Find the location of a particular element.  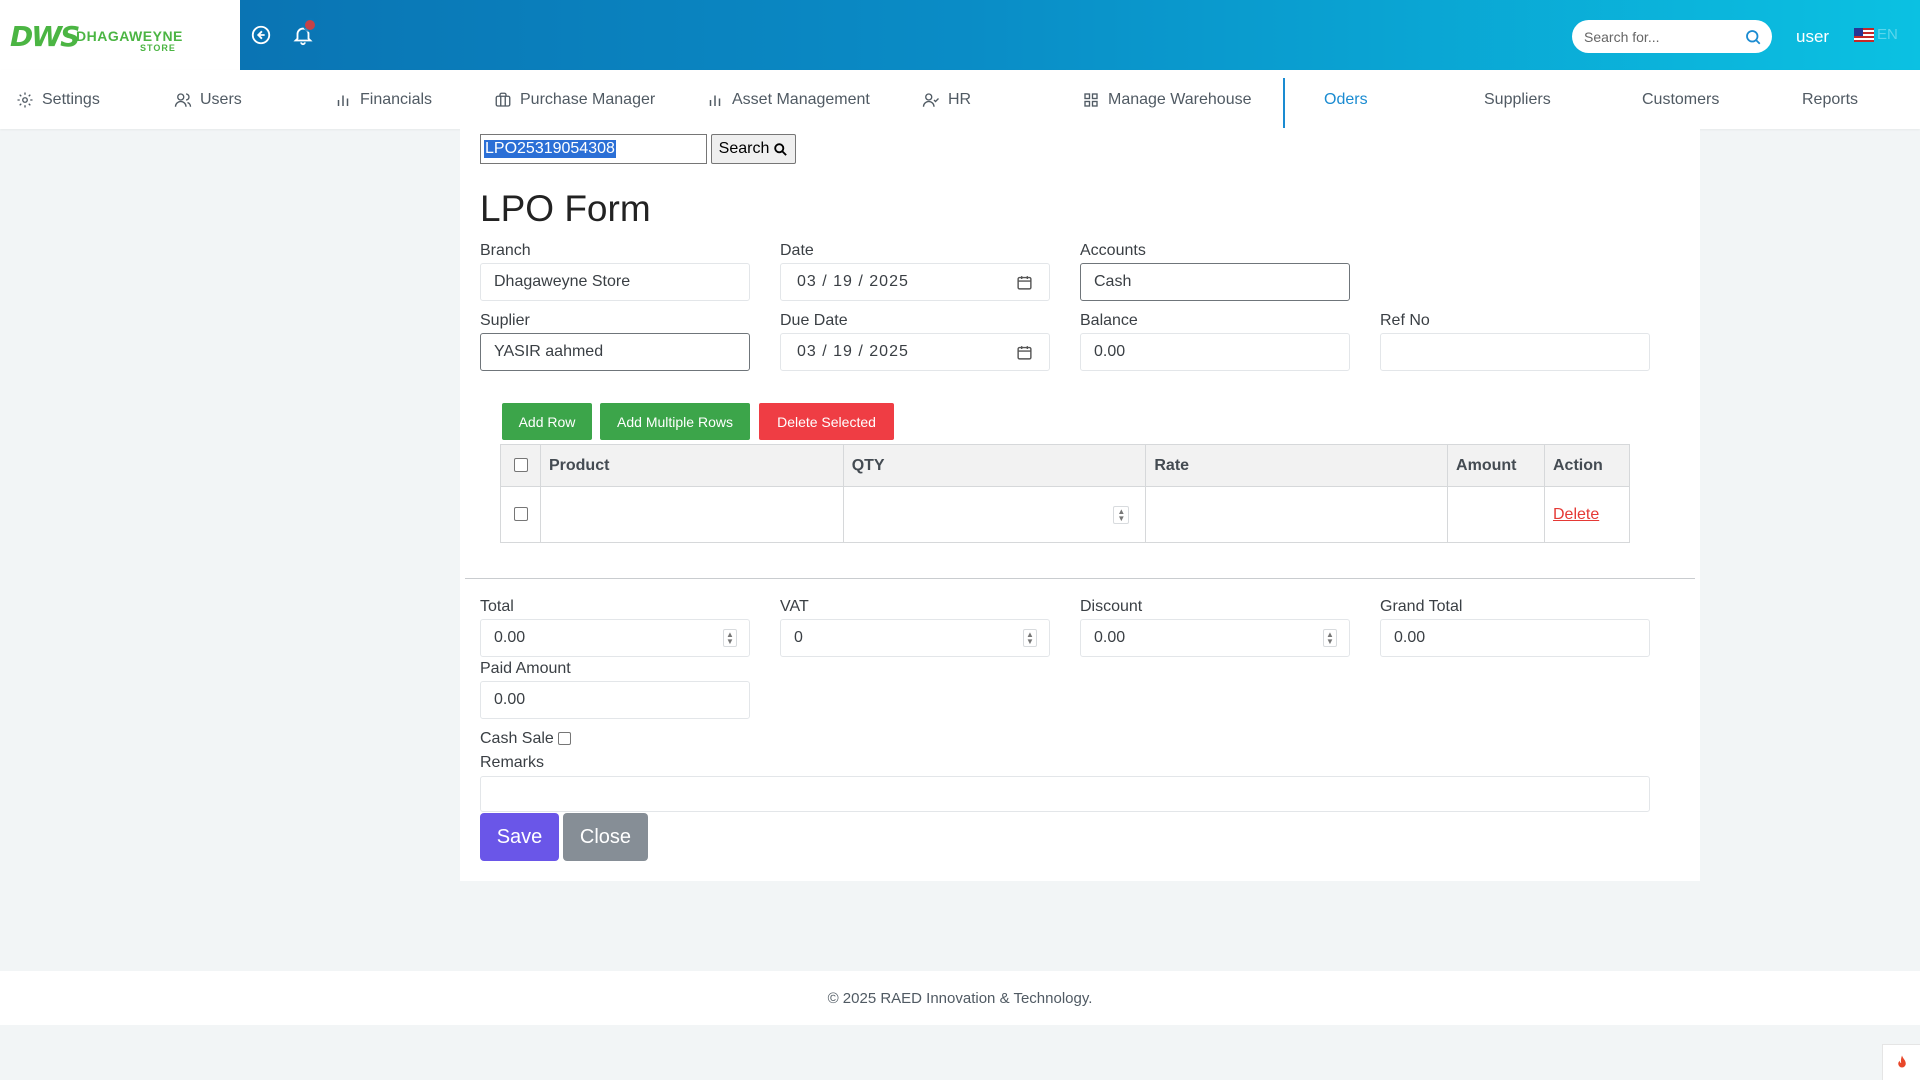

total-field: 0.00 ▲ ▼ is located at coordinates (615, 638).